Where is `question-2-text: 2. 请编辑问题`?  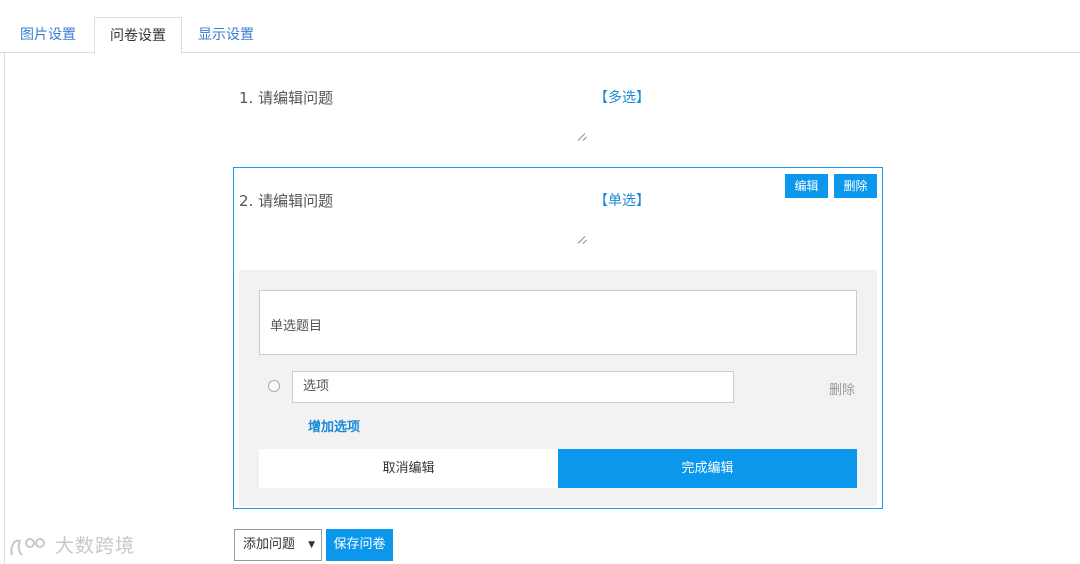
question-2-text: 2. 请编辑问题 is located at coordinates (286, 200).